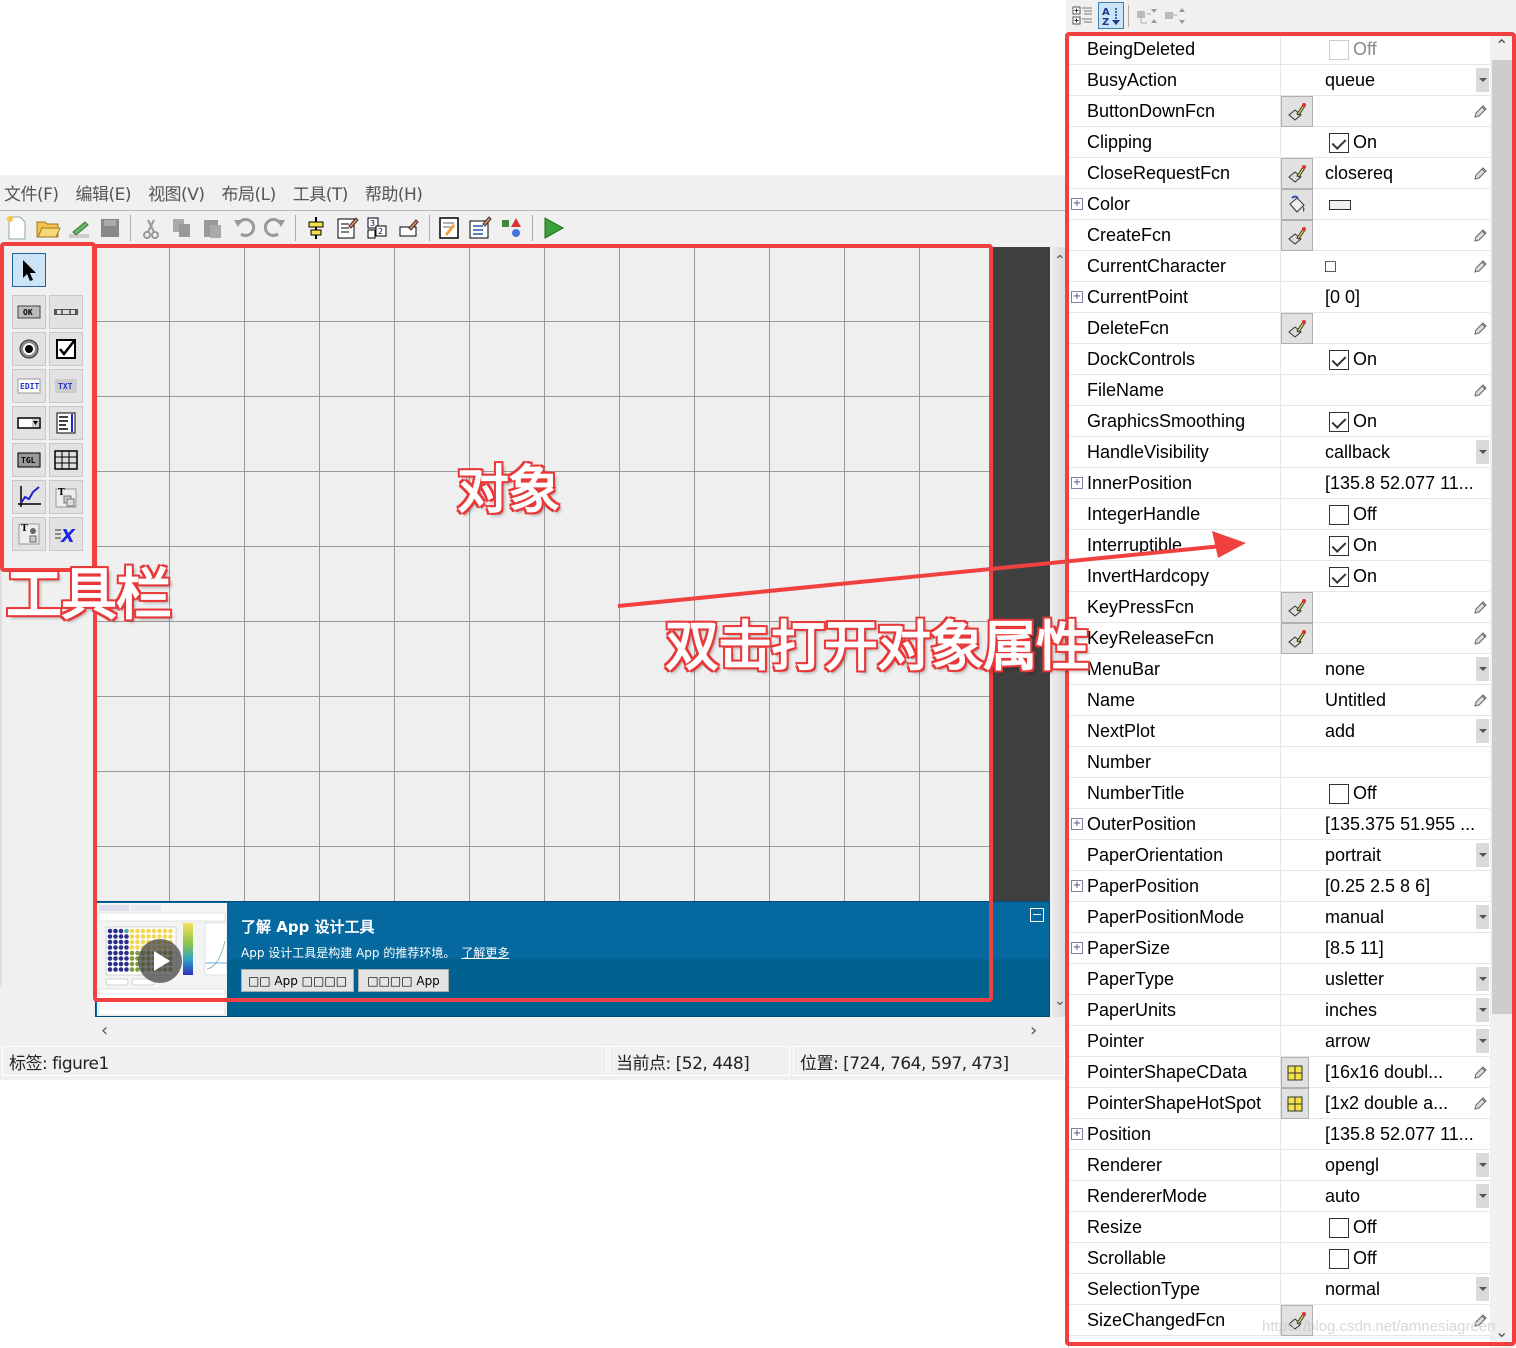  What do you see at coordinates (1279, 49) in the screenshot?
I see `property-row-beingdeleted: BeingDeleted Off` at bounding box center [1279, 49].